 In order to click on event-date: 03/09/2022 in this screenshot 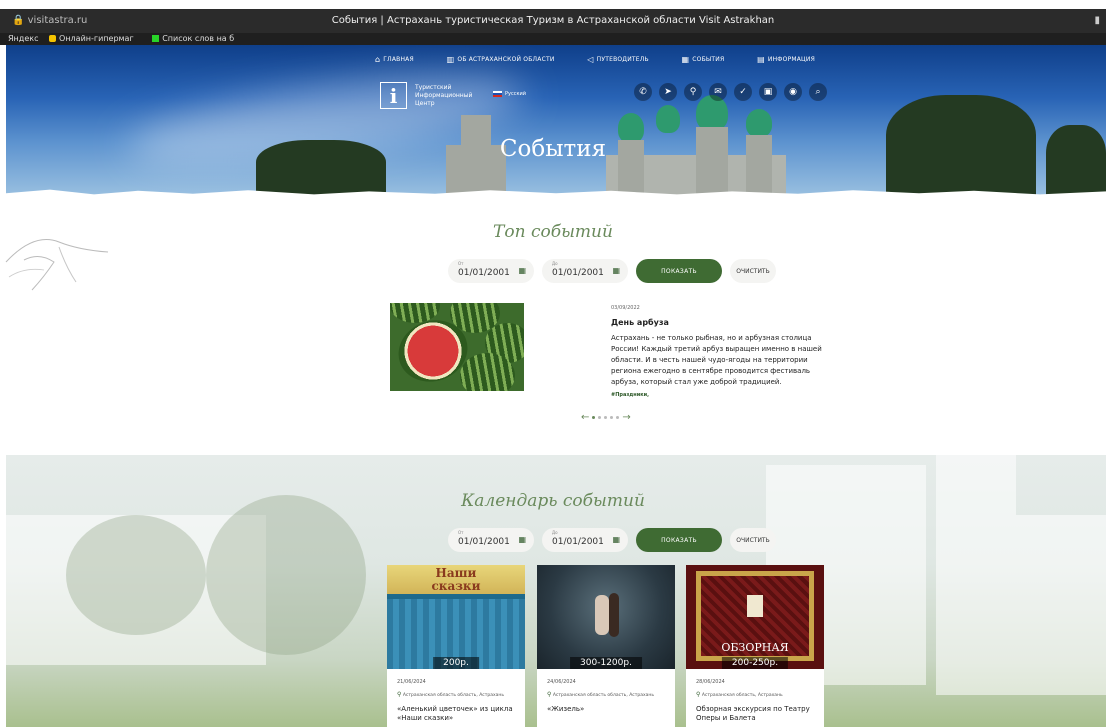, I will do `click(625, 308)`.